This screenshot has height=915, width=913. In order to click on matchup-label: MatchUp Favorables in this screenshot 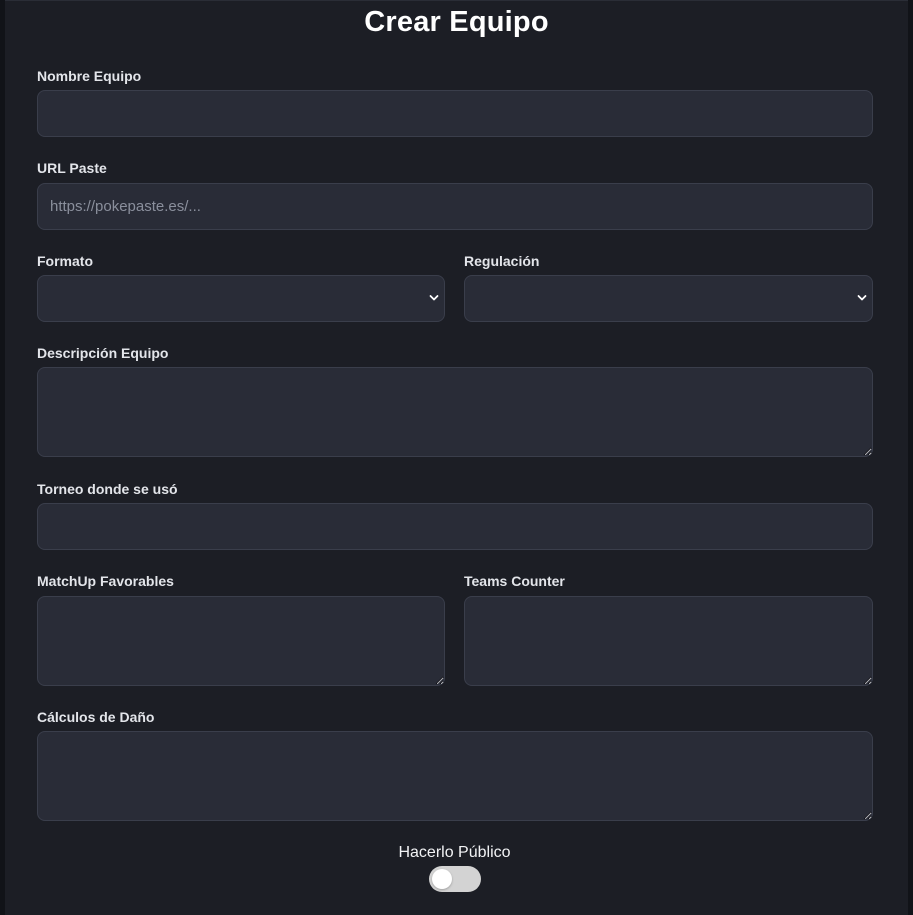, I will do `click(105, 581)`.